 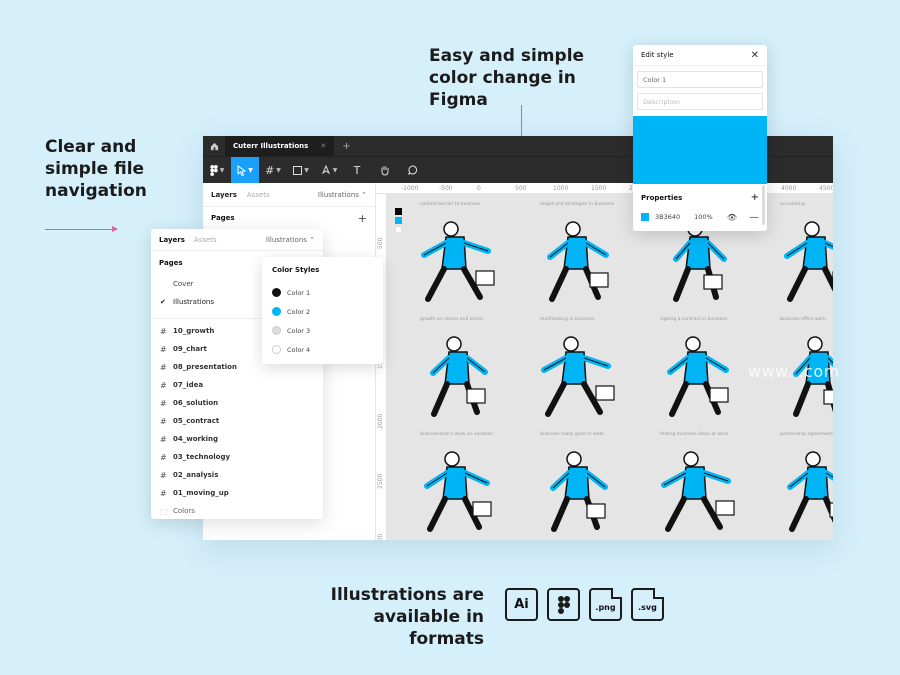 I want to click on ruler-tick-label: 4500, so click(x=826, y=188).